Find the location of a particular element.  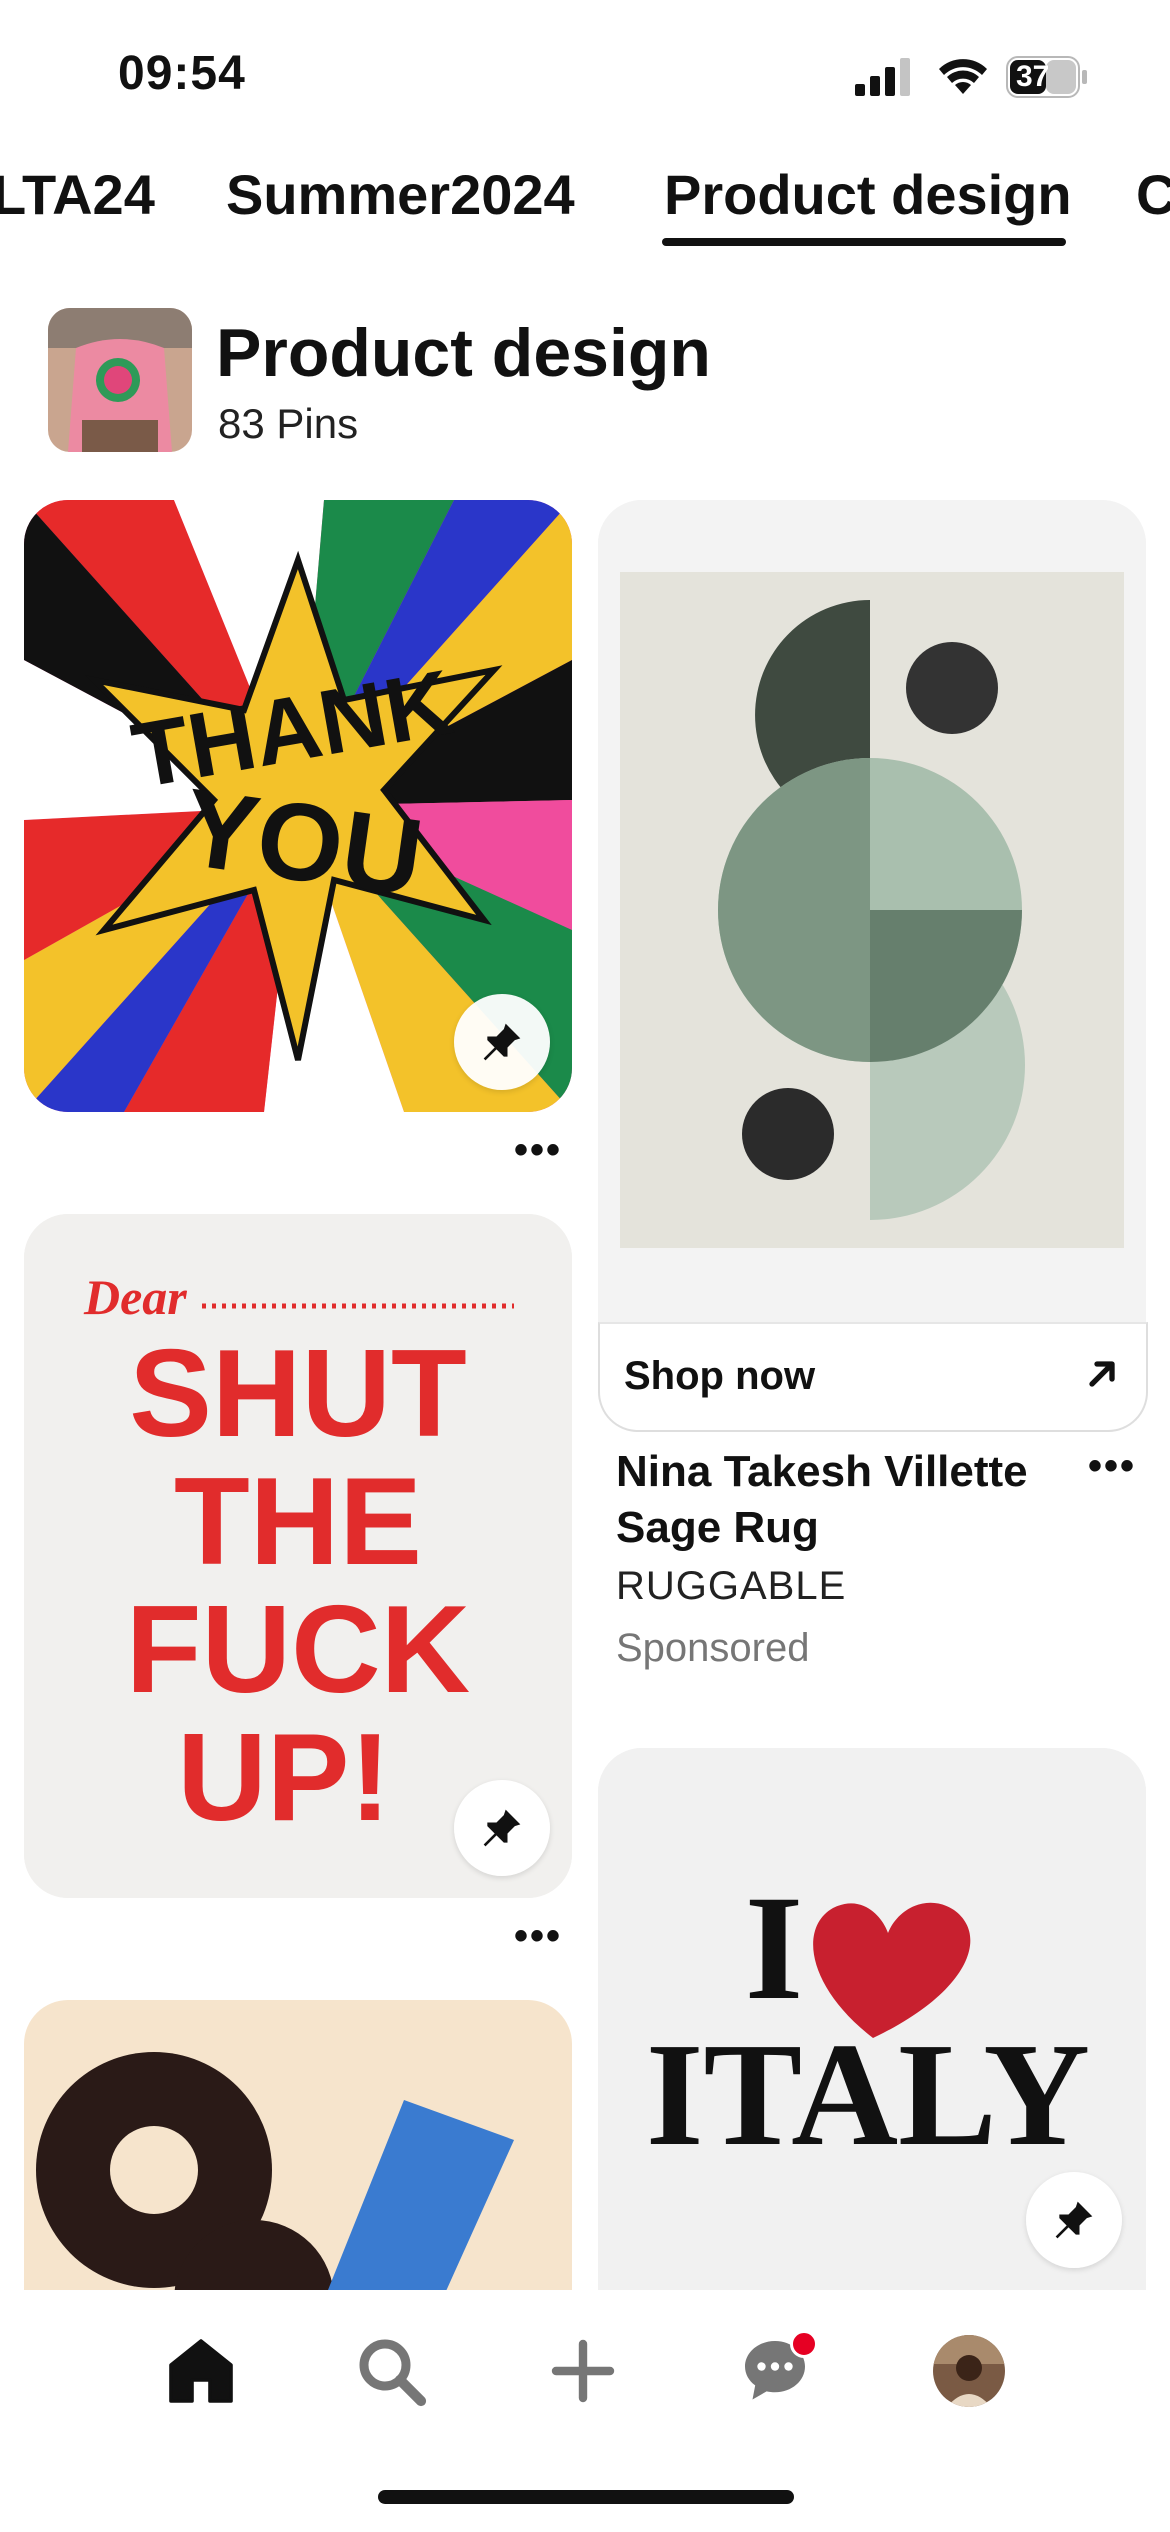

the-text: THE is located at coordinates (298, 1522).